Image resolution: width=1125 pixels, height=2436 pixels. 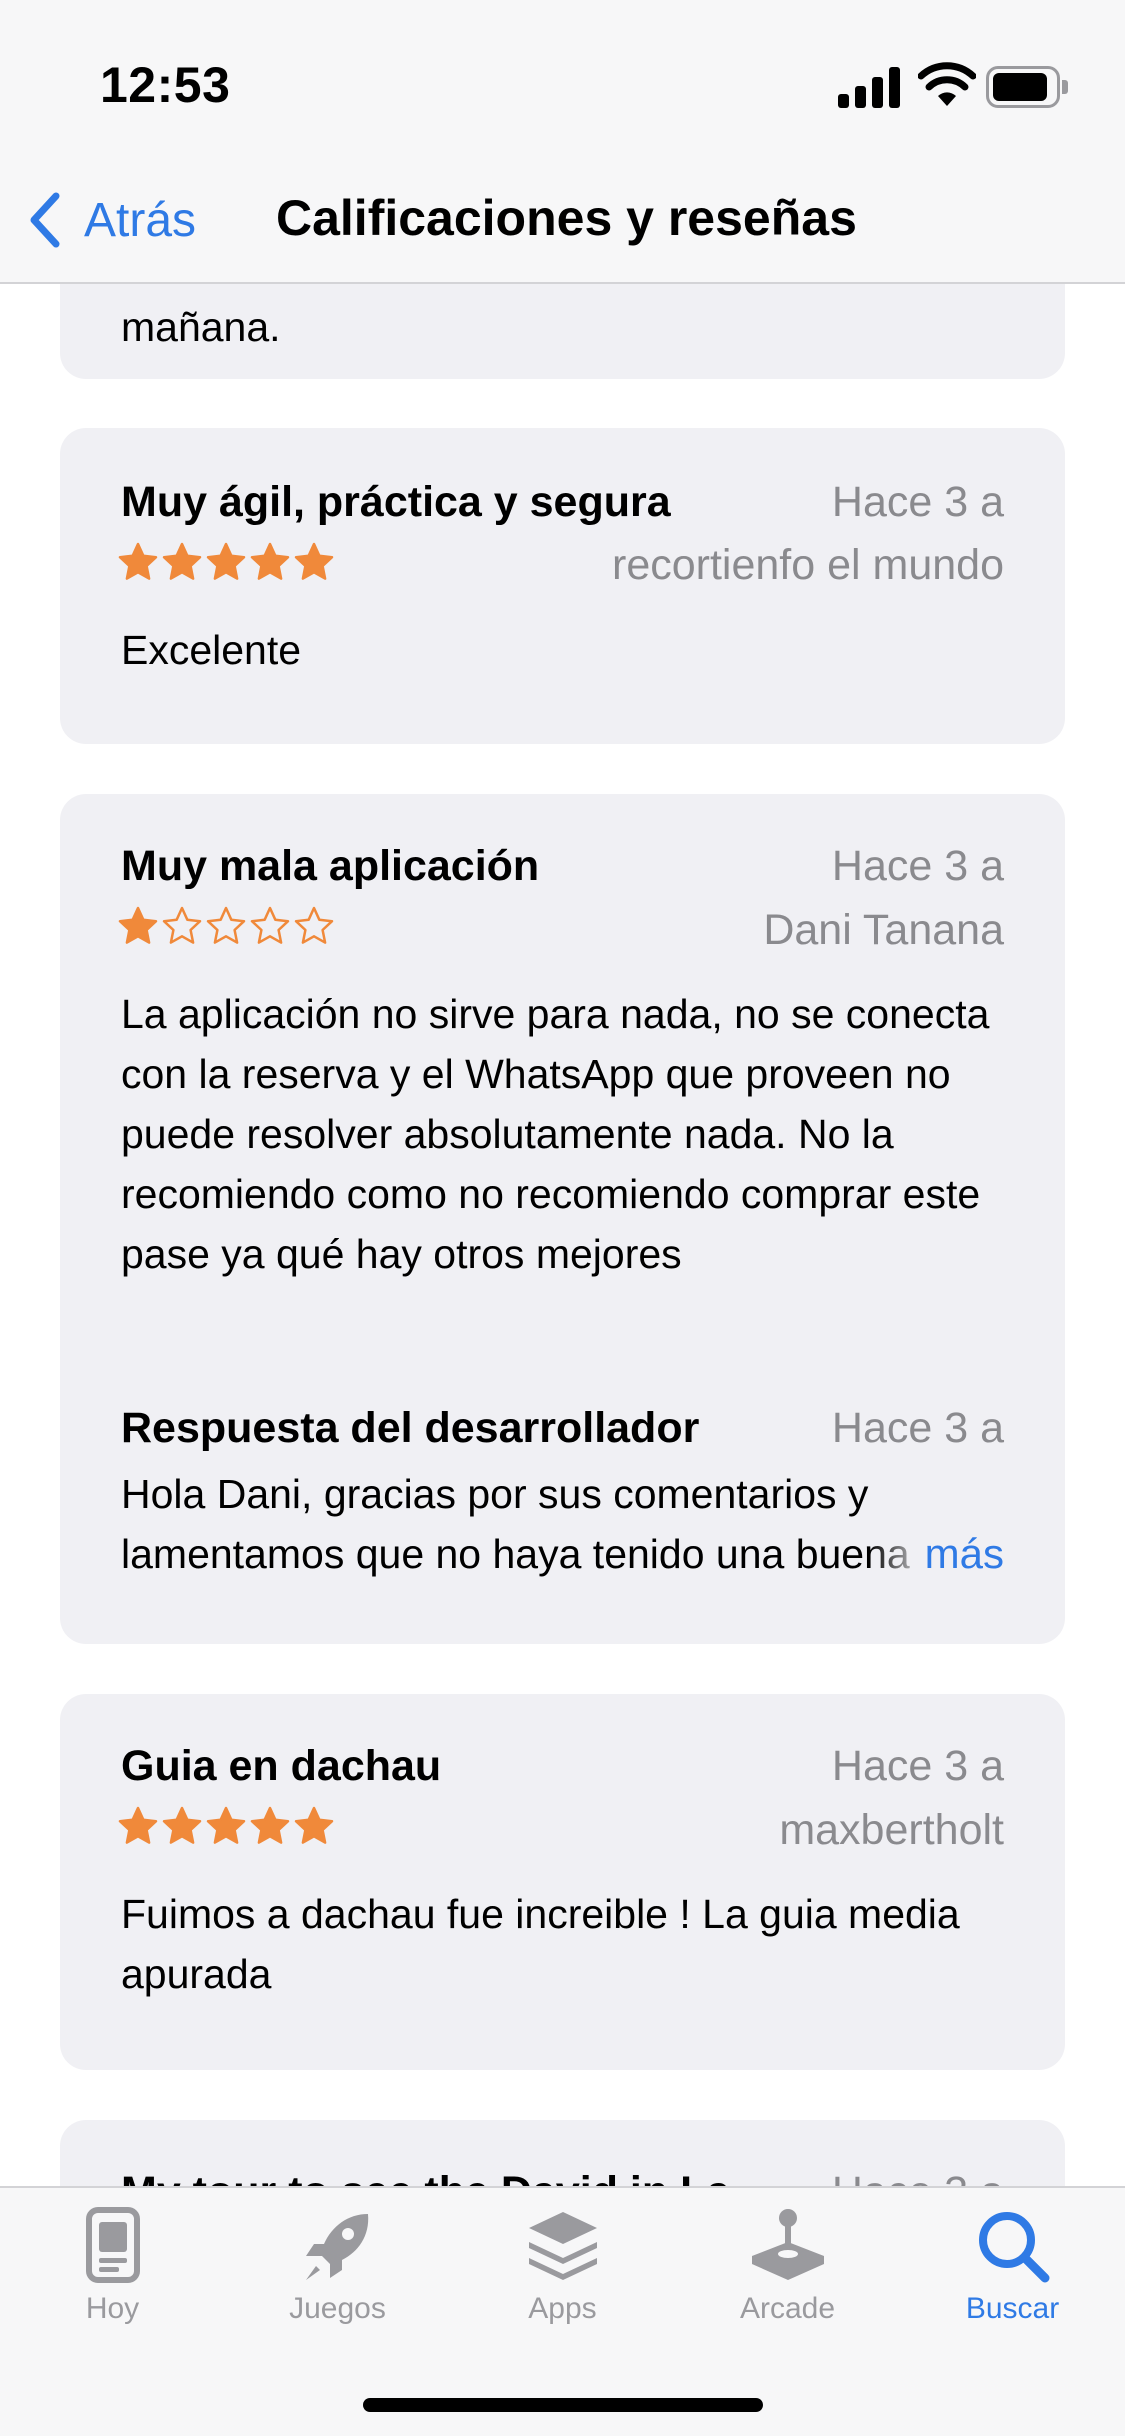 I want to click on back-button: Atrás, so click(x=110, y=220).